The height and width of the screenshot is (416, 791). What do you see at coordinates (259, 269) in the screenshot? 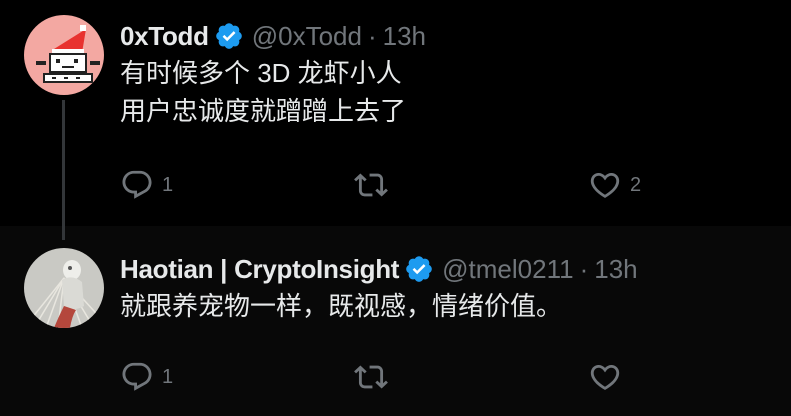
I see `author-name: Haotian | CryptoInsight` at bounding box center [259, 269].